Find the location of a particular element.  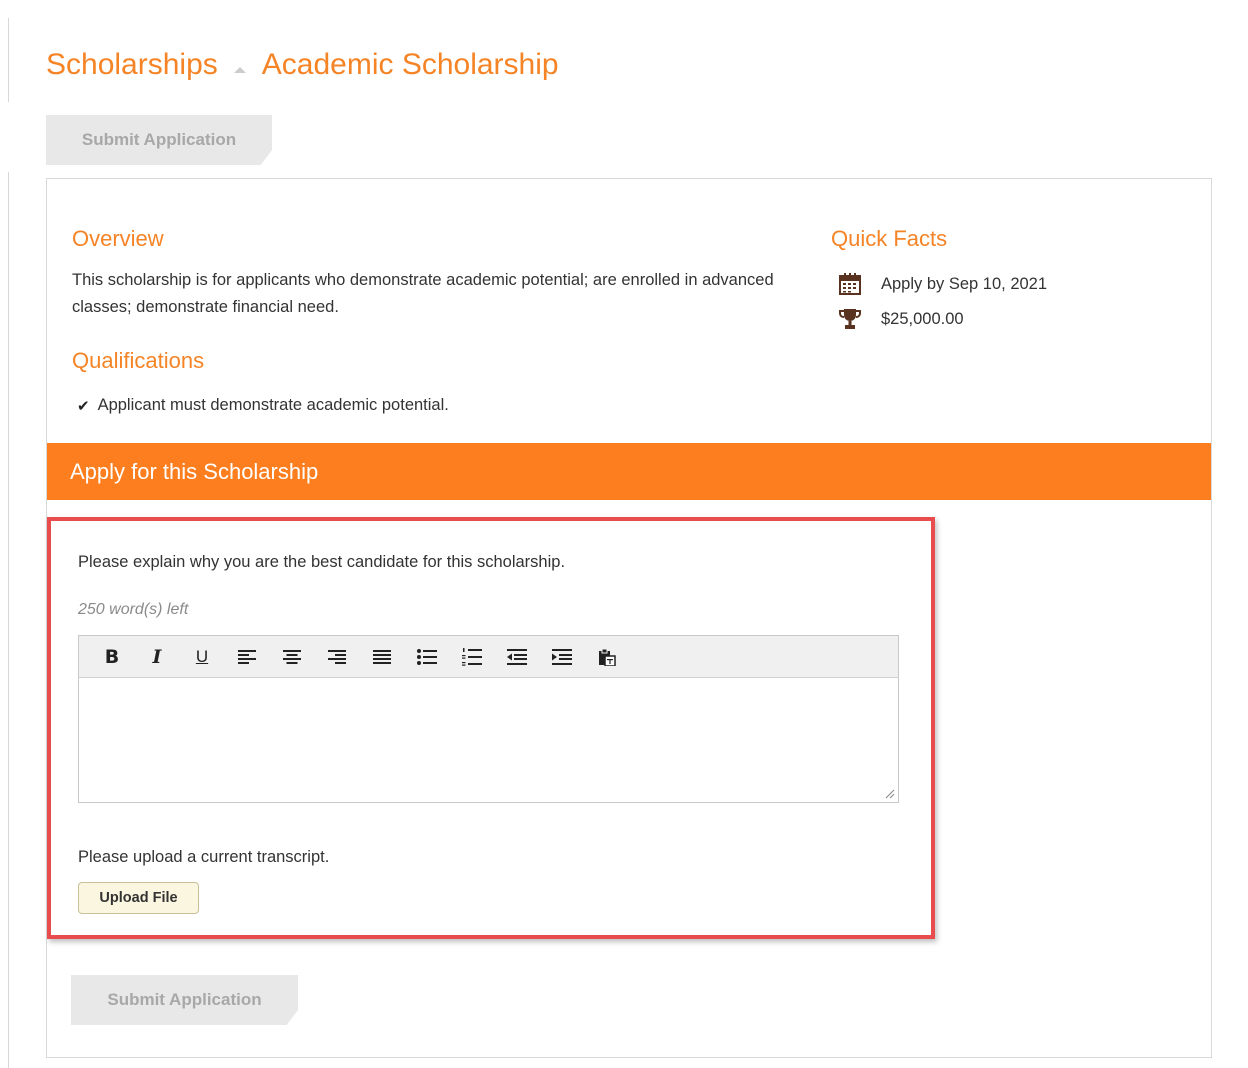

resize-grip-icon is located at coordinates (890, 794).